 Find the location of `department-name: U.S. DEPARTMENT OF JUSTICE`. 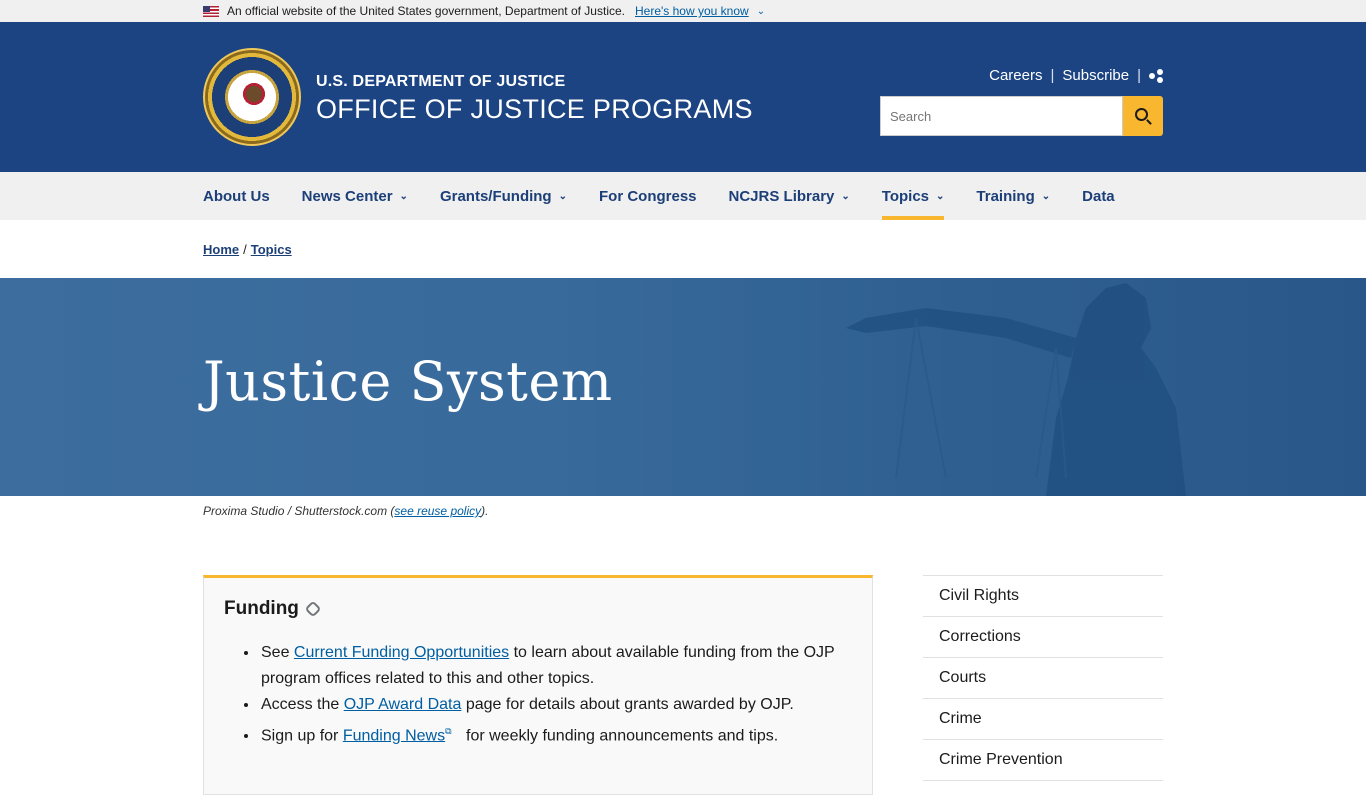

department-name: U.S. DEPARTMENT OF JUSTICE is located at coordinates (440, 82).